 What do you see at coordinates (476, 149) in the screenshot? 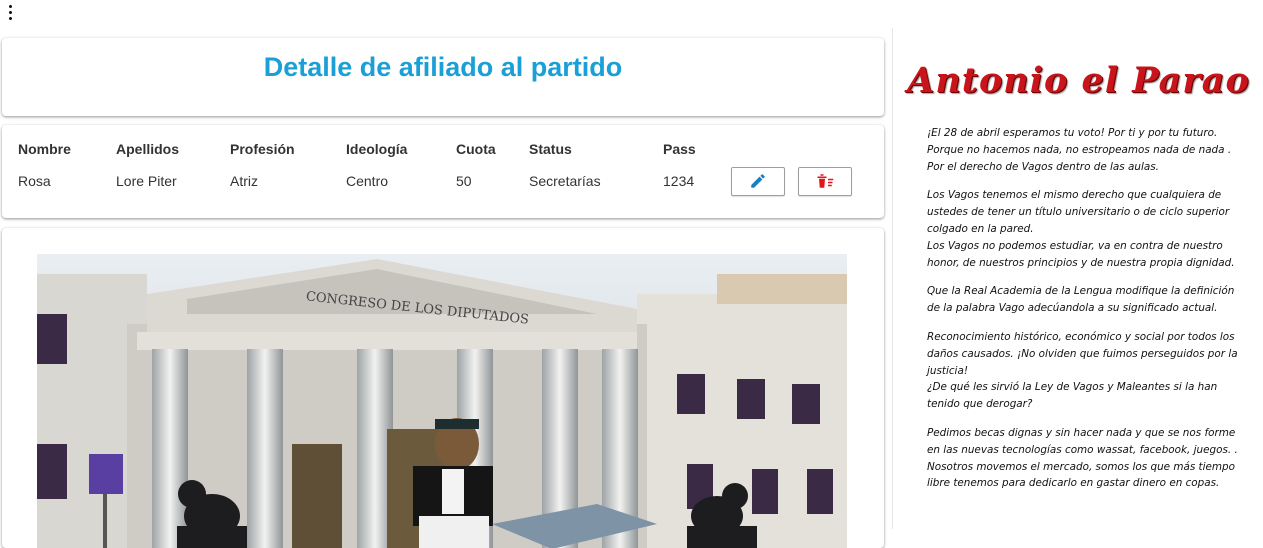
I see `column-header-cuota: Cuota` at bounding box center [476, 149].